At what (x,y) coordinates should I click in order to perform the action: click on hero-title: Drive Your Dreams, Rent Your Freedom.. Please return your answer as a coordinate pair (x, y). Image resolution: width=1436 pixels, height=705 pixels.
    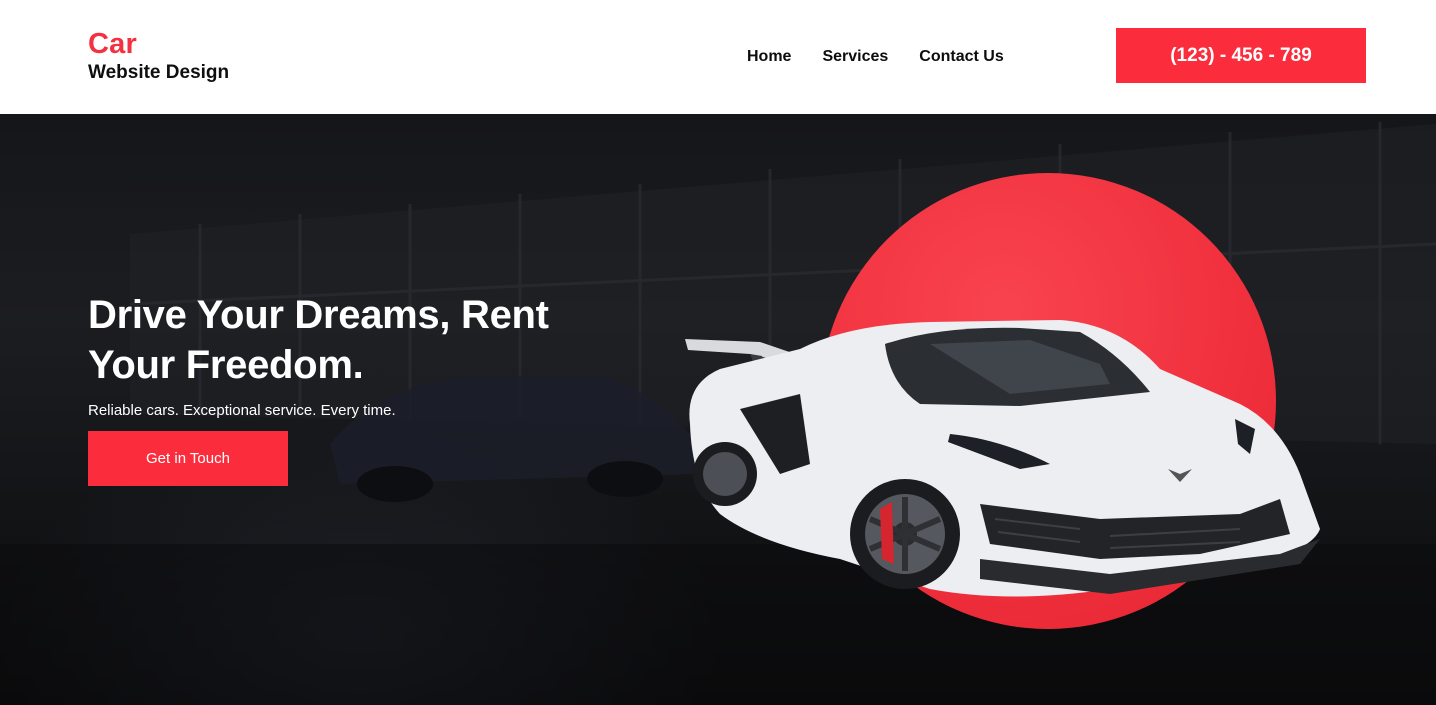
    Looking at the image, I should click on (318, 340).